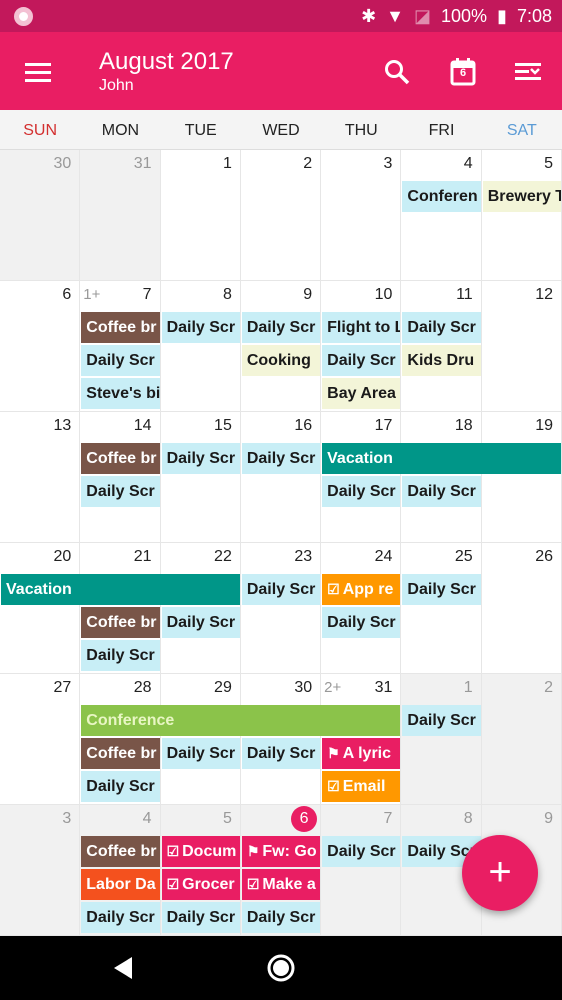 This screenshot has height=1000, width=562. Describe the element at coordinates (548, 818) in the screenshot. I see `date-number: 9` at that location.